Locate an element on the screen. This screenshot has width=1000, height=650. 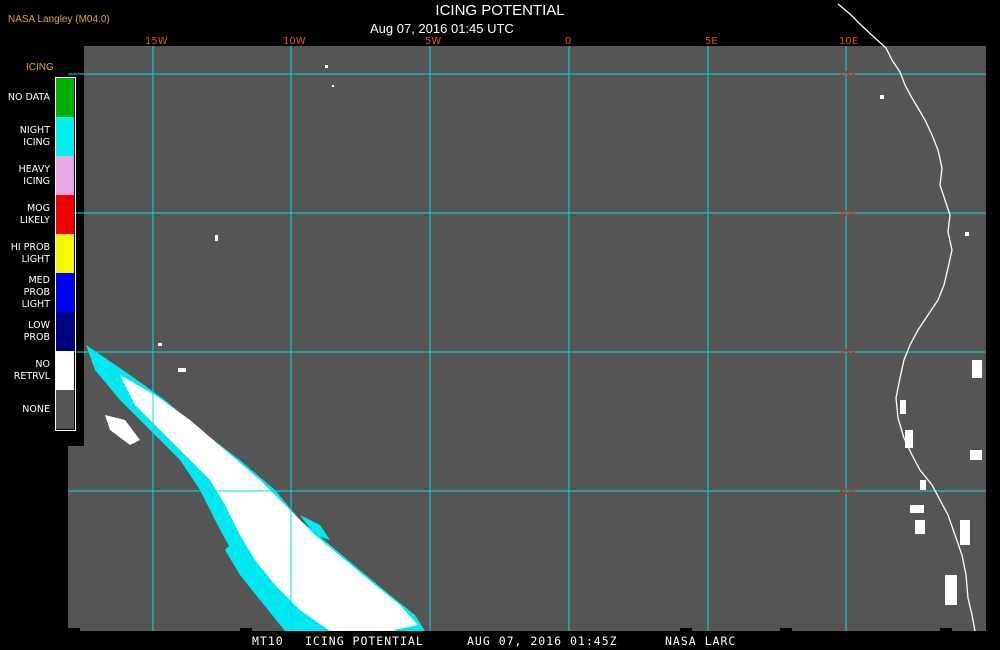
legend-item: HEAVY ICING is located at coordinates (39, 175).